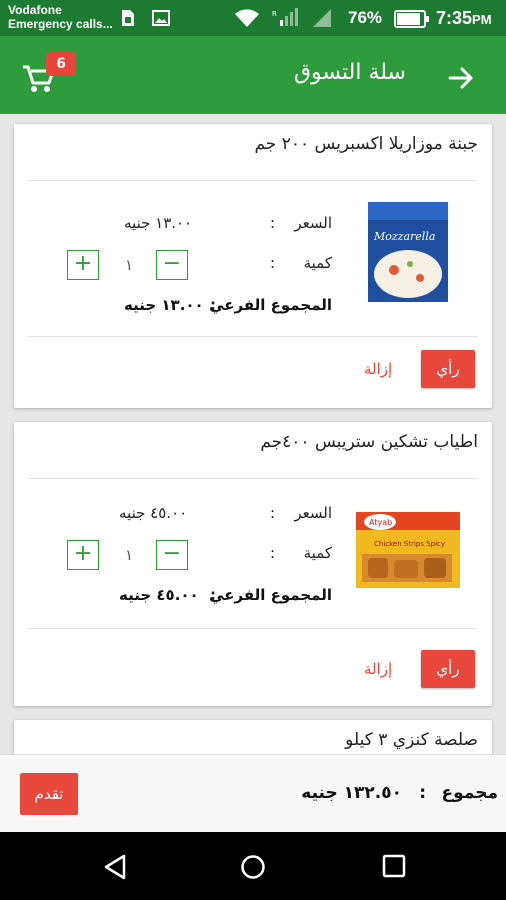  I want to click on svg-text: Mozzarella, so click(404, 236).